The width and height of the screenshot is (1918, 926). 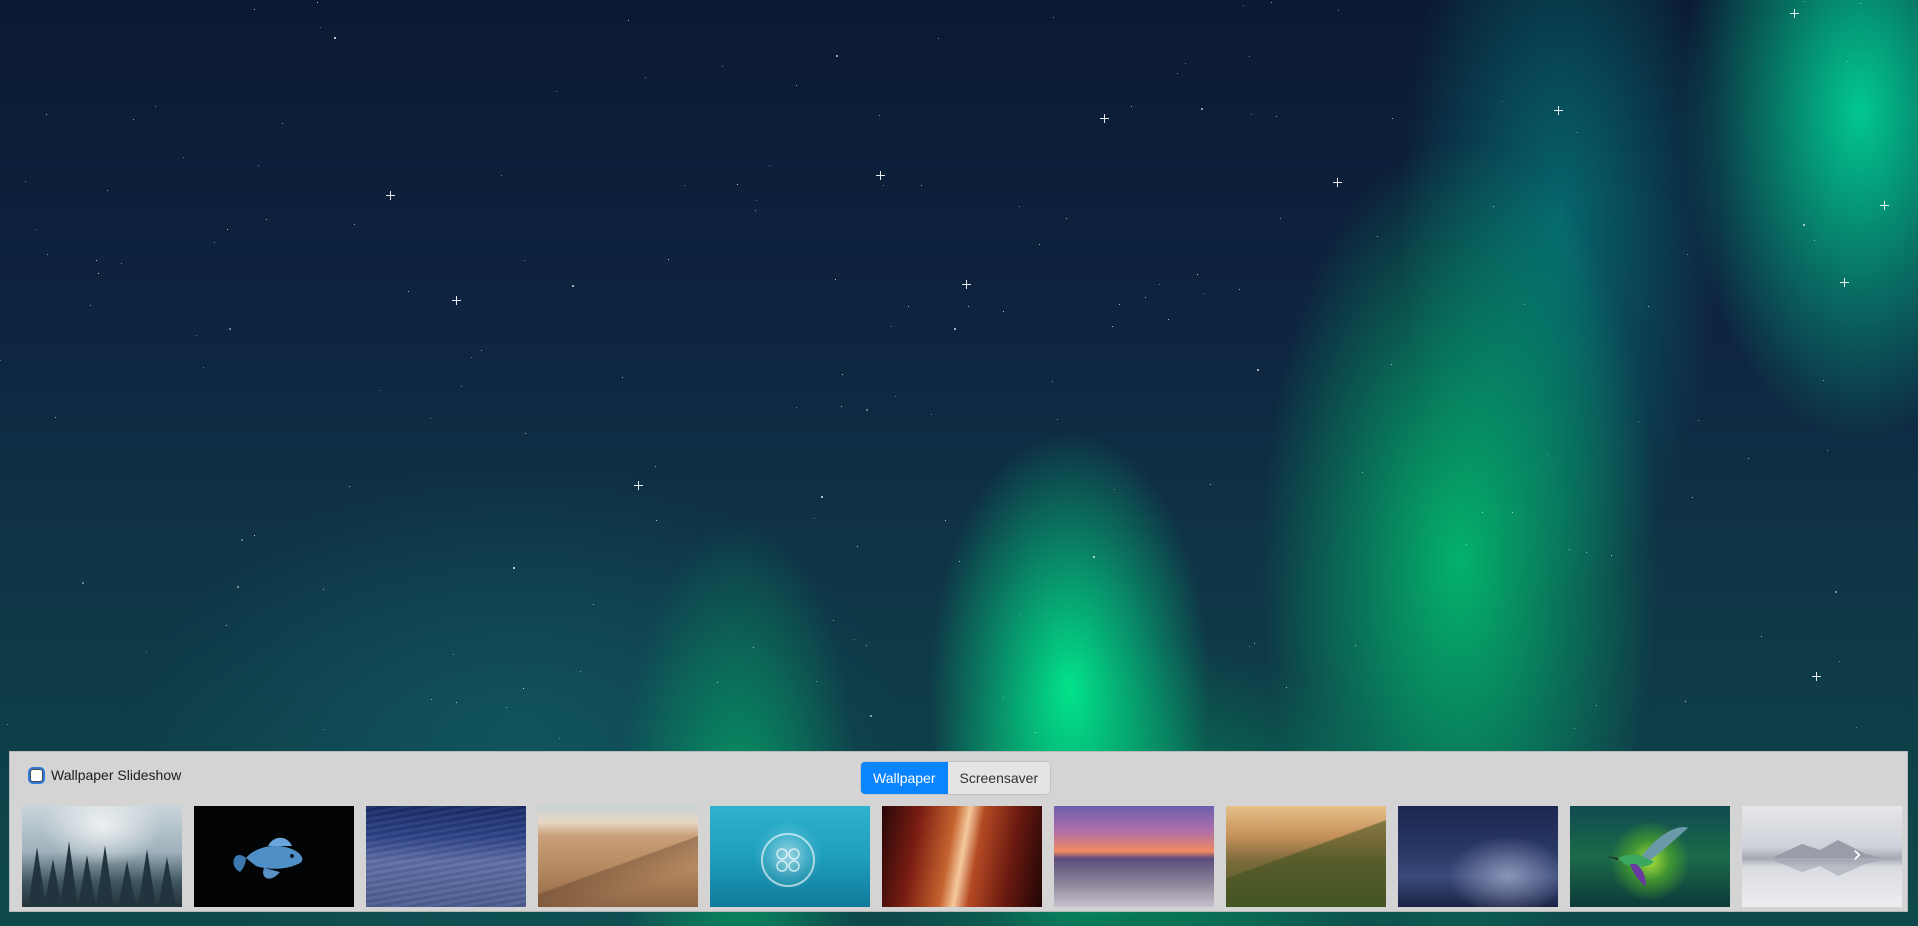 What do you see at coordinates (788, 860) in the screenshot?
I see `jellyfish-illustration` at bounding box center [788, 860].